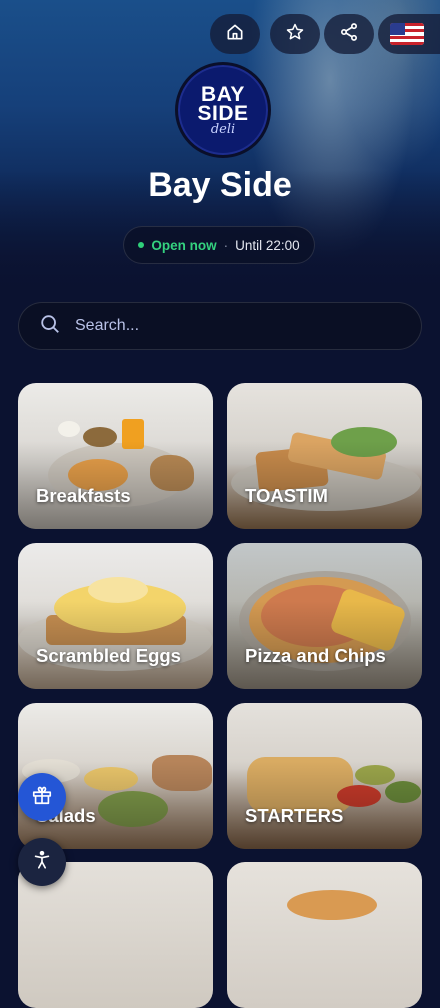 The width and height of the screenshot is (440, 1008). What do you see at coordinates (286, 495) in the screenshot?
I see `category-label: TOASTIM` at bounding box center [286, 495].